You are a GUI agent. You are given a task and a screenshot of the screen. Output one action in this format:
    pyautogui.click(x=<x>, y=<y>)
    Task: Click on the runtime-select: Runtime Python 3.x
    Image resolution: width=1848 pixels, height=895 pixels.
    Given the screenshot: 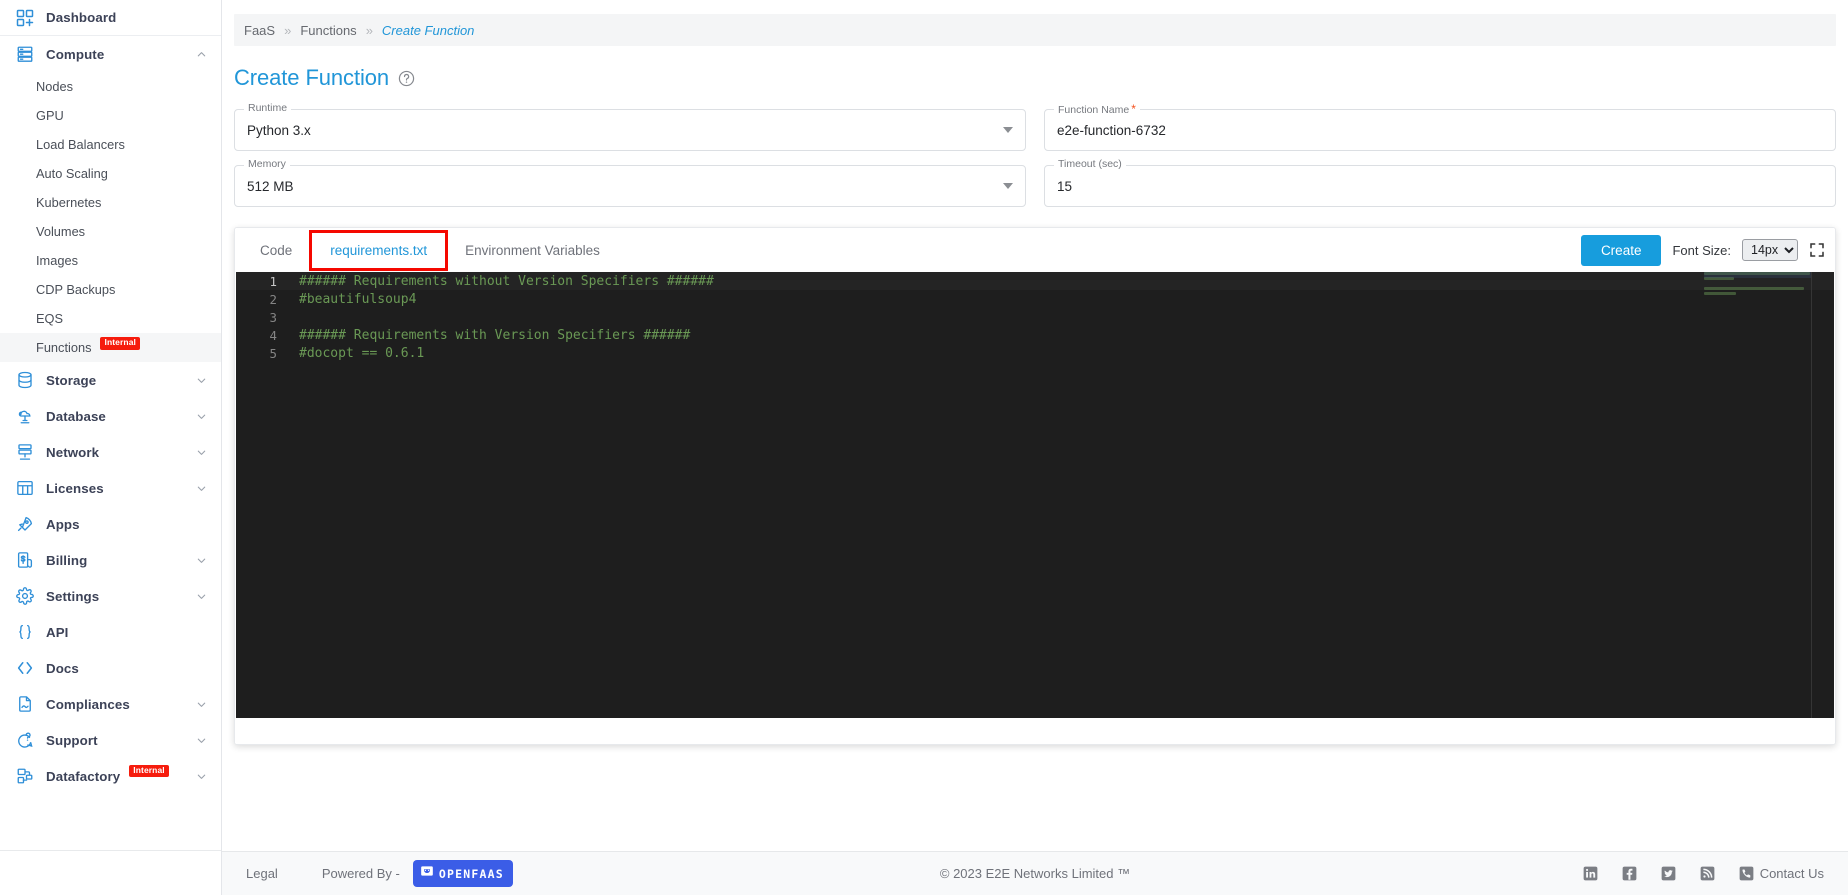 What is the action you would take?
    pyautogui.click(x=630, y=127)
    